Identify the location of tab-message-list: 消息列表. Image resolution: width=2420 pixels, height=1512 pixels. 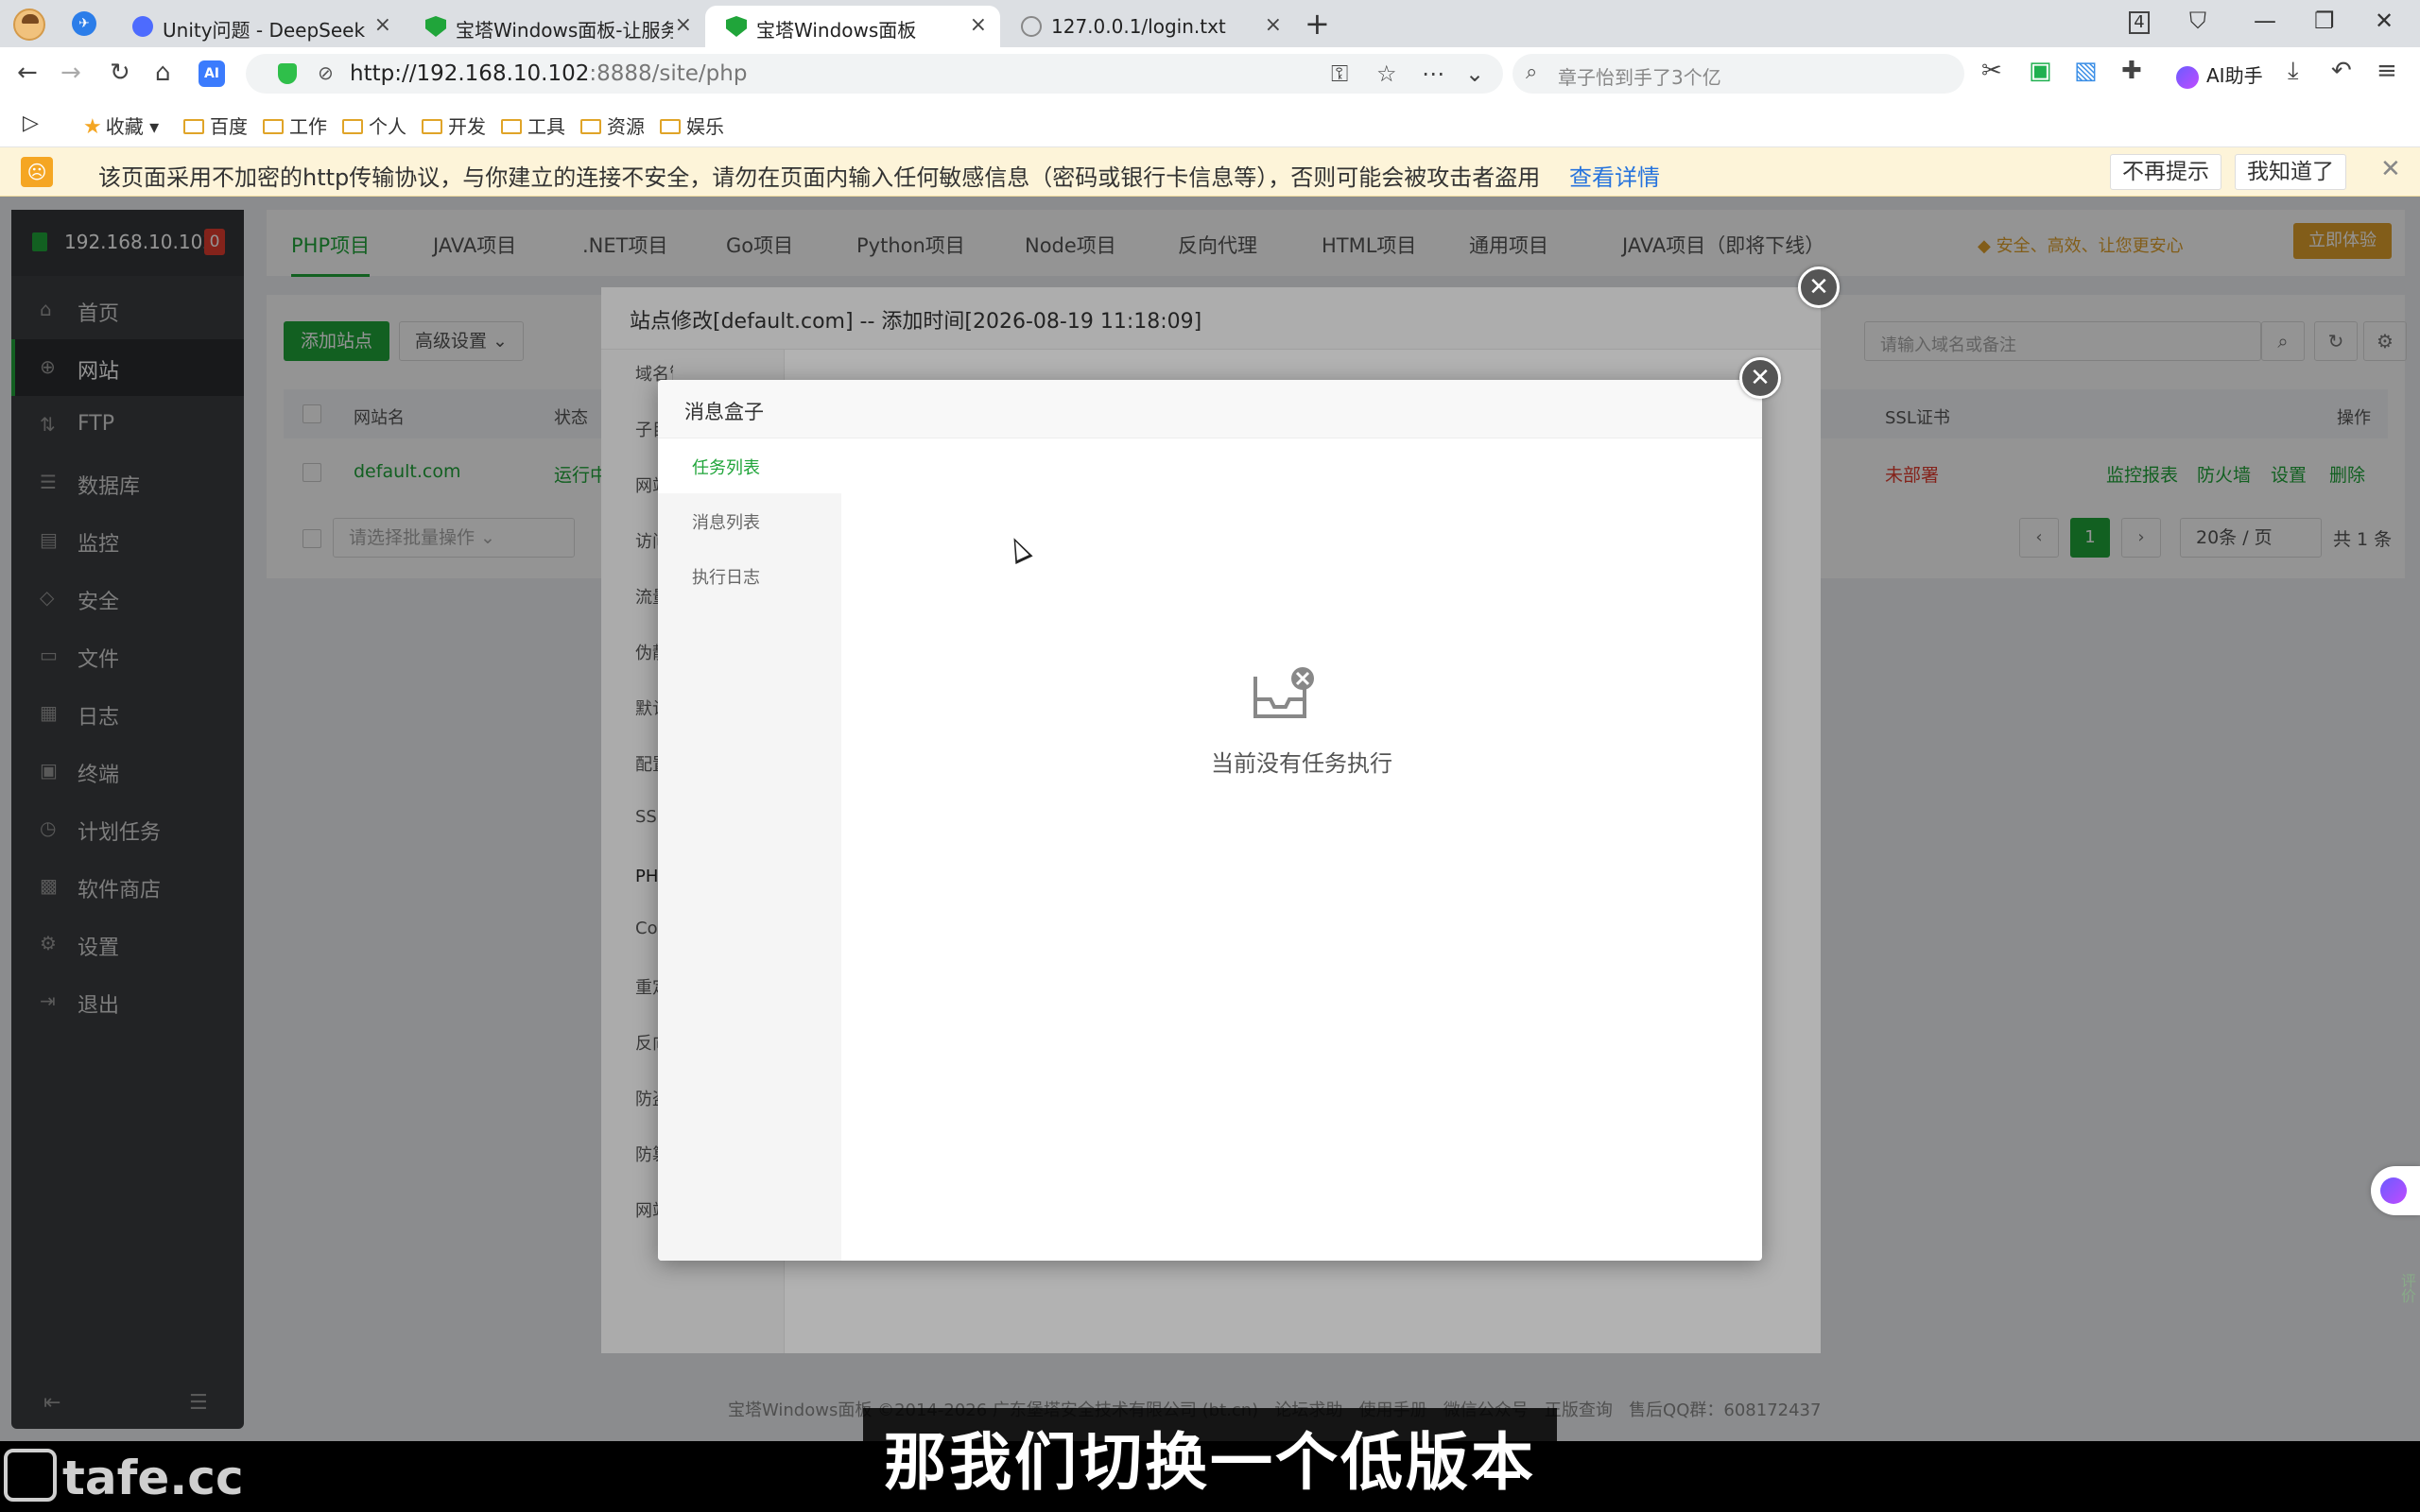
(749, 520).